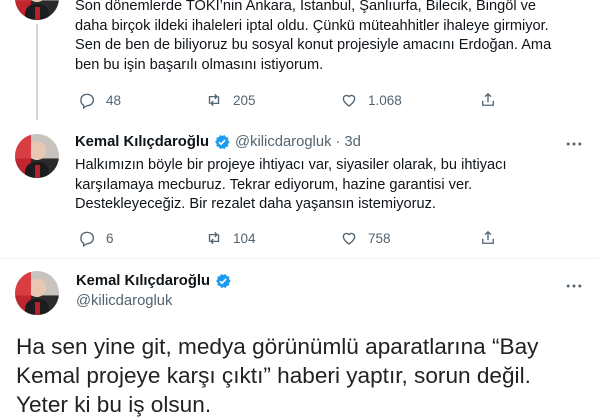  What do you see at coordinates (114, 404) in the screenshot?
I see `tweet-text-line: Yeter ki bu iş olsun.` at bounding box center [114, 404].